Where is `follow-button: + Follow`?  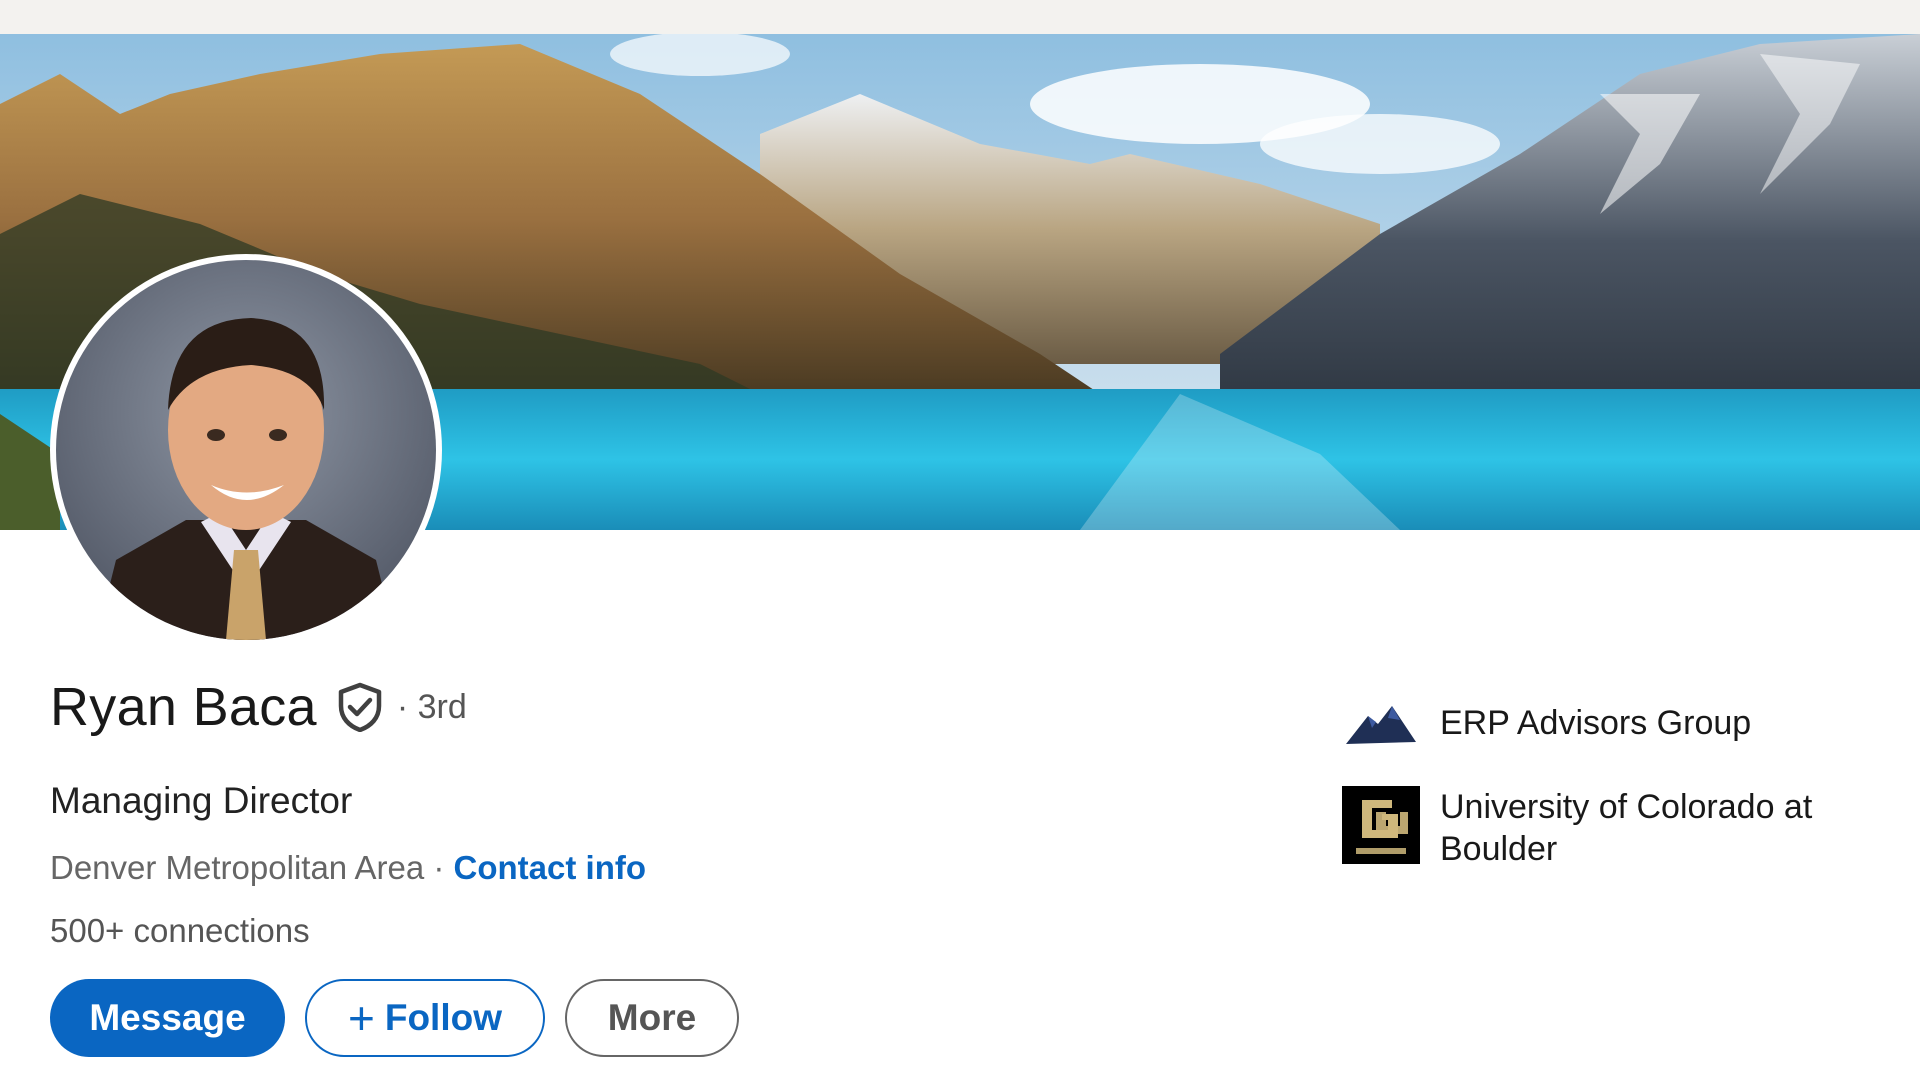 follow-button: + Follow is located at coordinates (425, 1018).